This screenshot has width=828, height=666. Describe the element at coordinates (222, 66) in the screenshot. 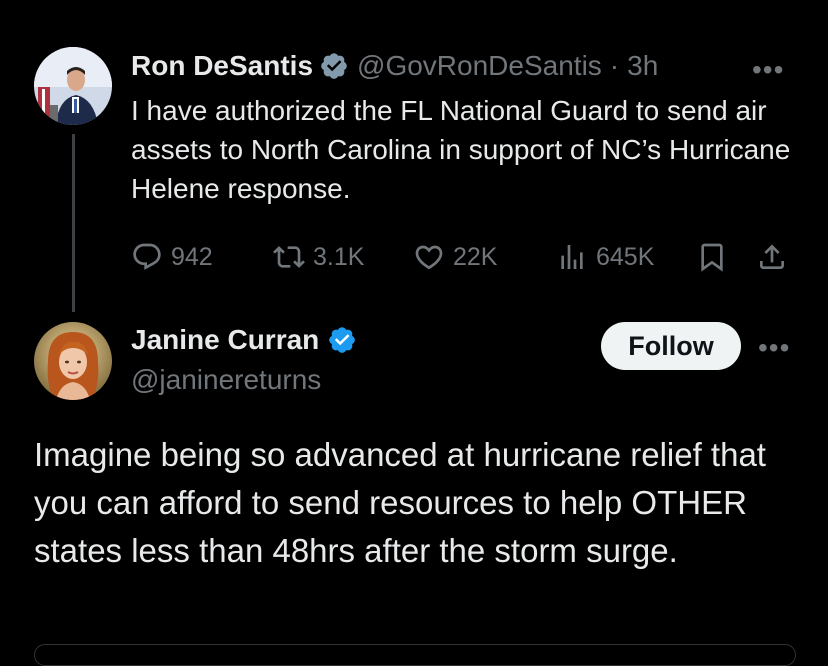

I see `author-name: Ron DeSantis` at that location.